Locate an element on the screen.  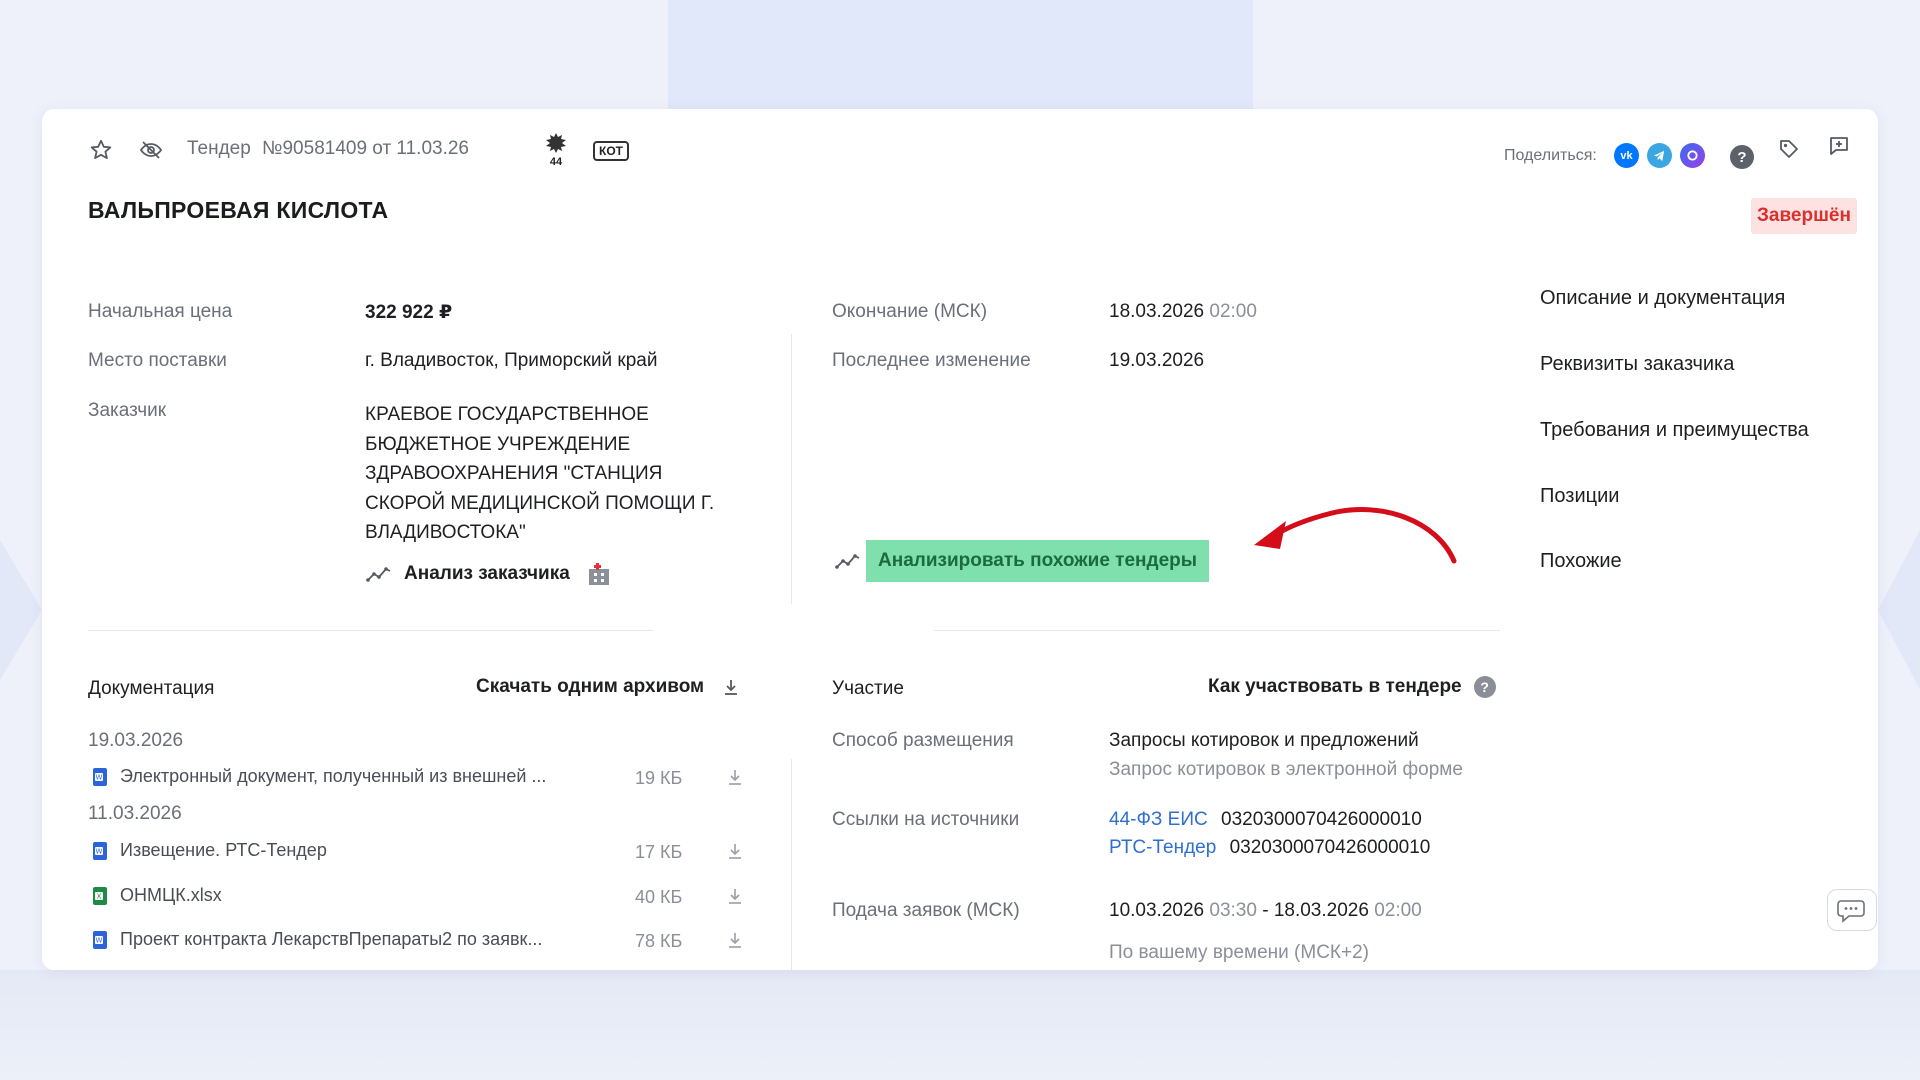
local-time-note: По вашему времени (МСК+2) is located at coordinates (1239, 952).